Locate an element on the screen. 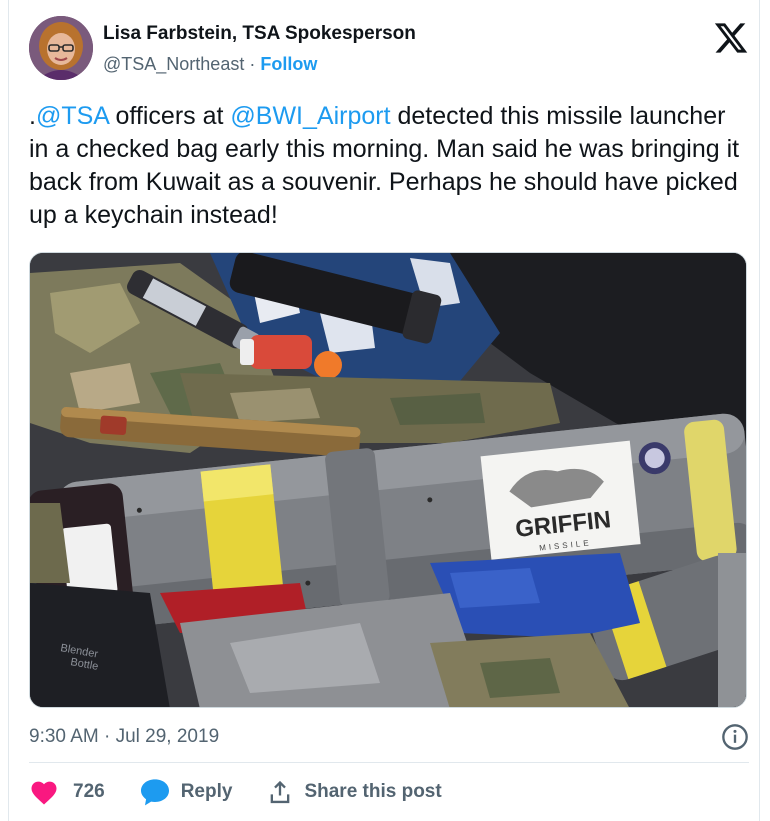  reply-button: Reply is located at coordinates (186, 792).